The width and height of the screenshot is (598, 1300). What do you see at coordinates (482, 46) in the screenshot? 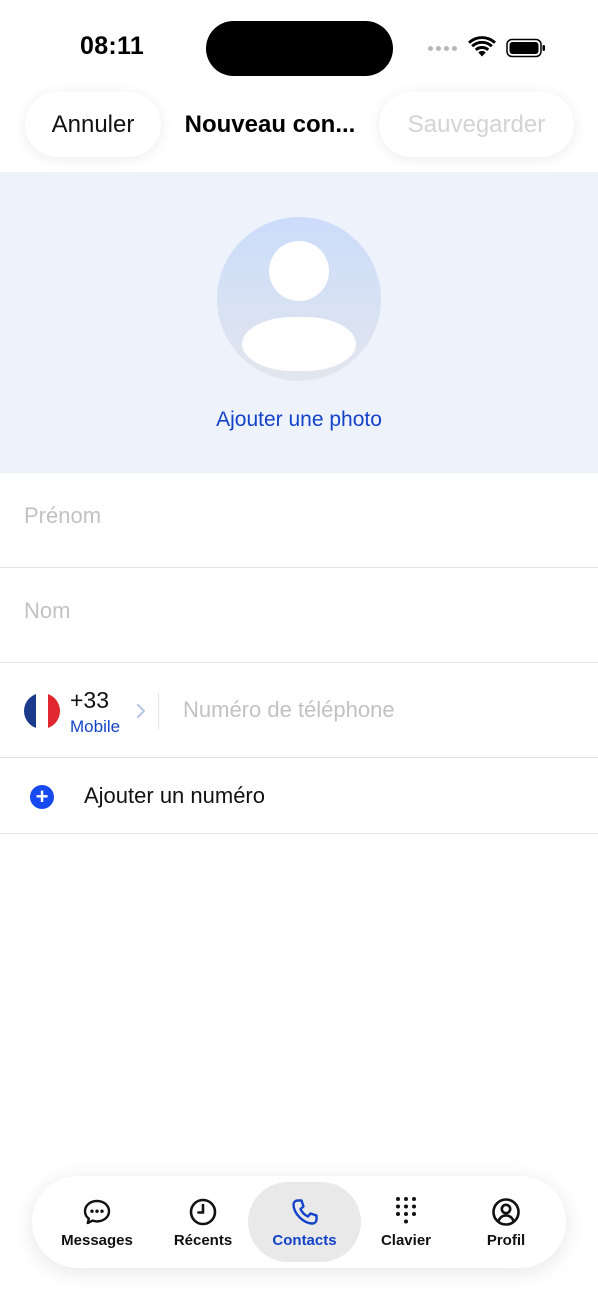
I see `wifi-icon` at bounding box center [482, 46].